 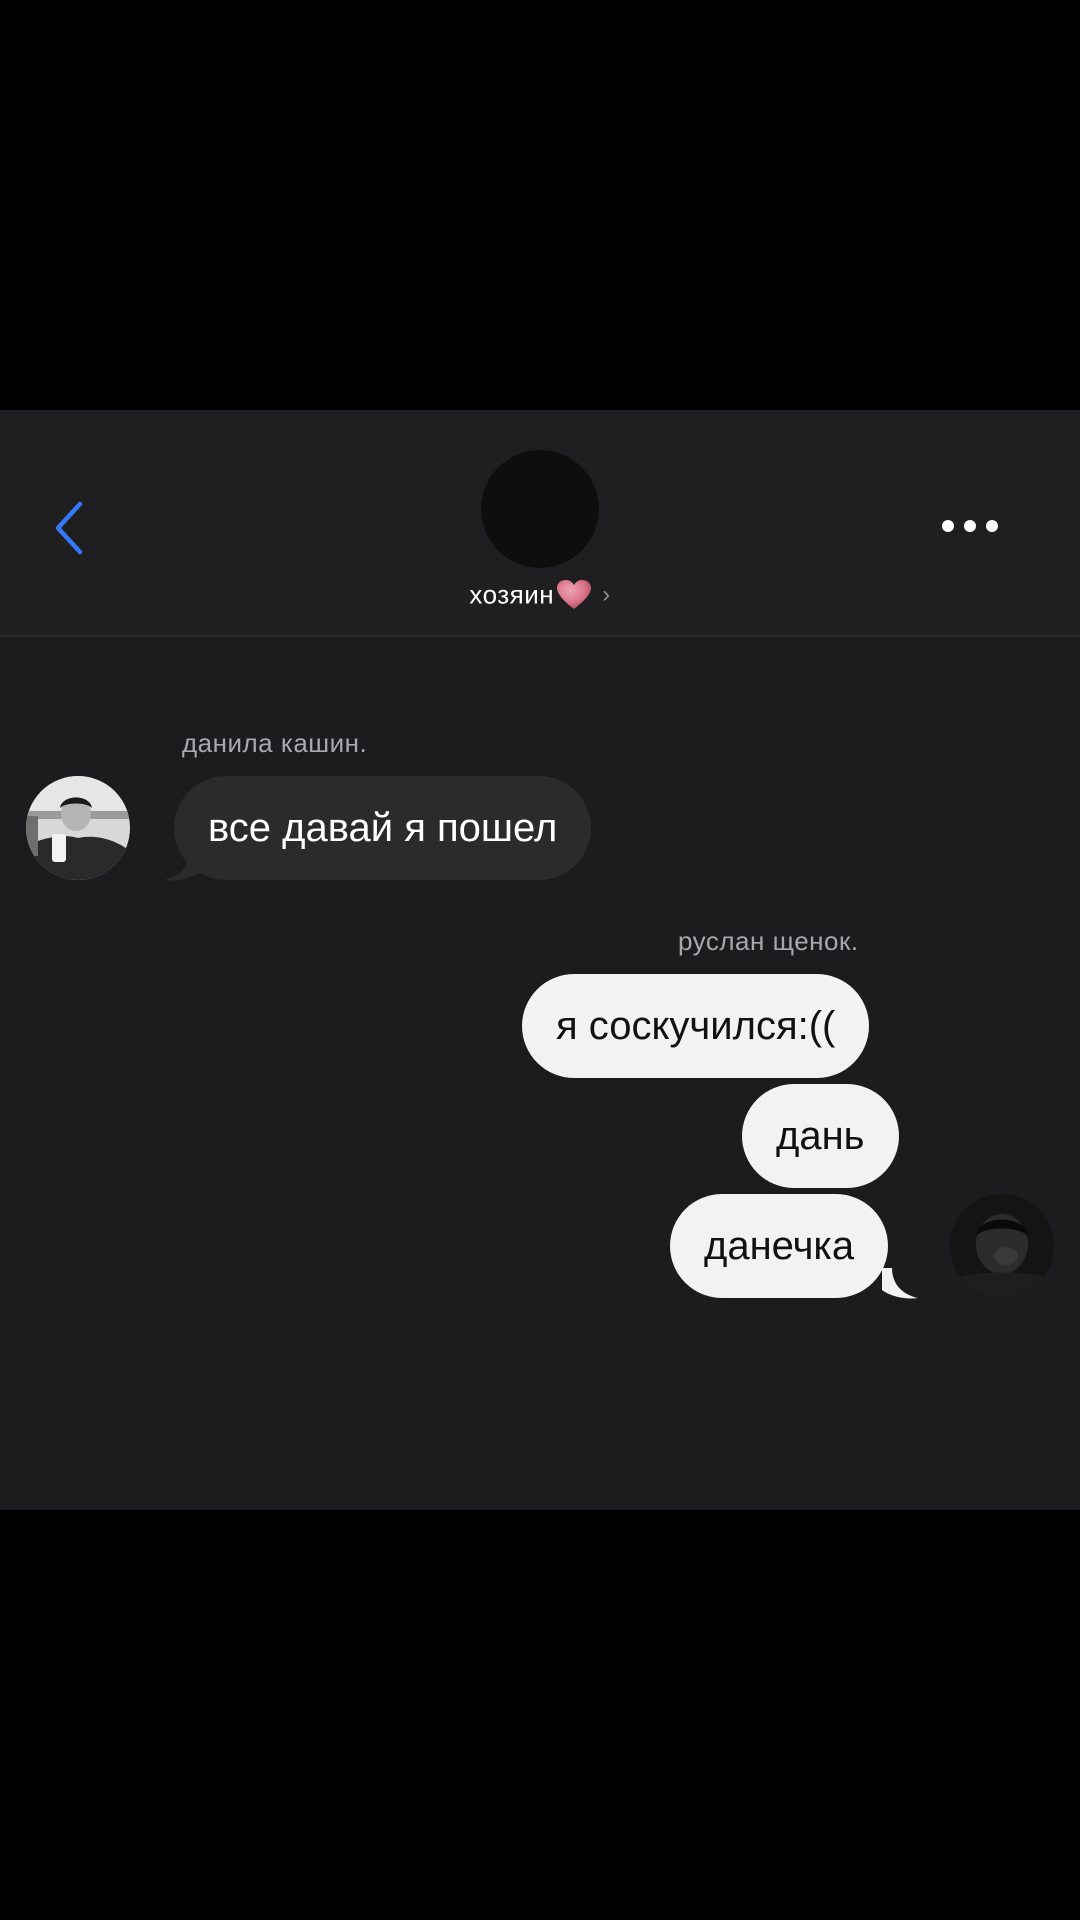 I want to click on message-bubble-outgoing: я соскучился:((, so click(x=696, y=1026).